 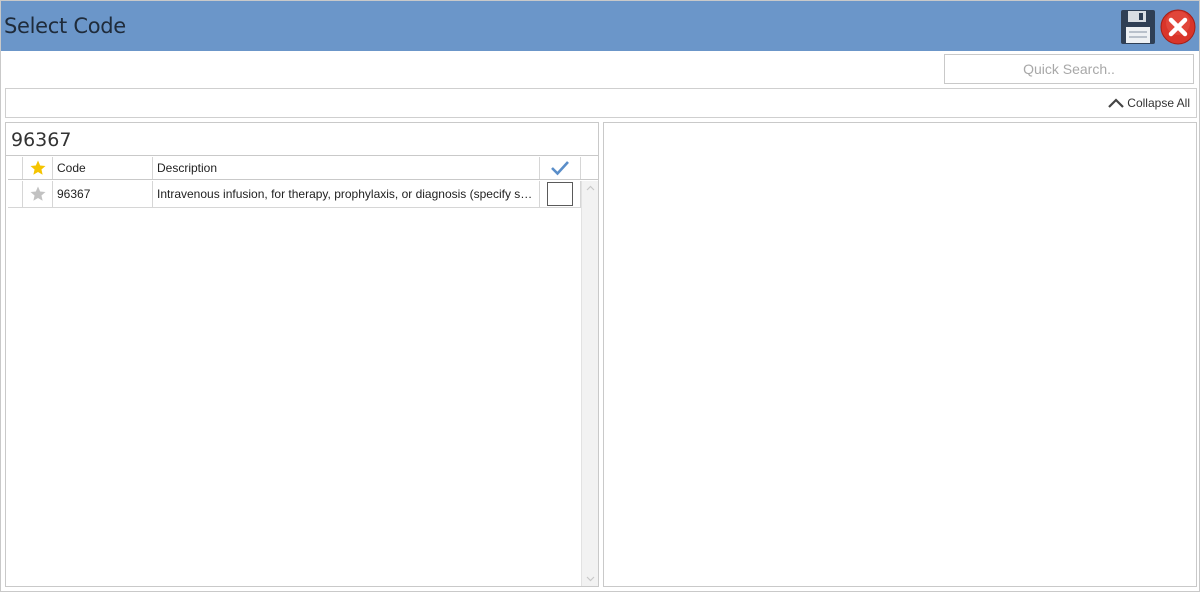 I want to click on floppy-disk-icon, so click(x=1138, y=27).